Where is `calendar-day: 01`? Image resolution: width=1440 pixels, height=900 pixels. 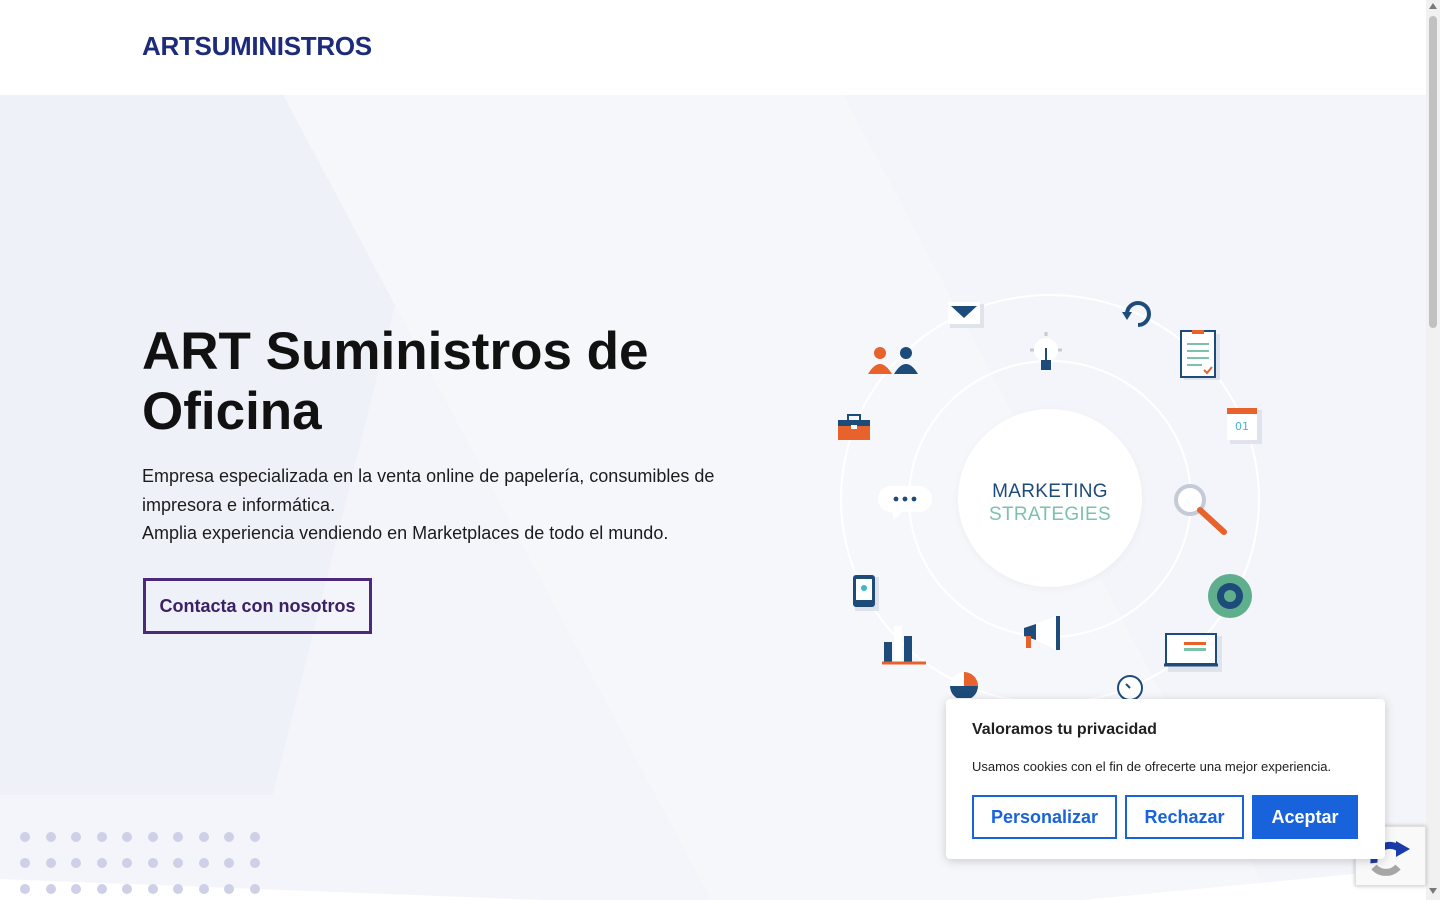 calendar-day: 01 is located at coordinates (1242, 426).